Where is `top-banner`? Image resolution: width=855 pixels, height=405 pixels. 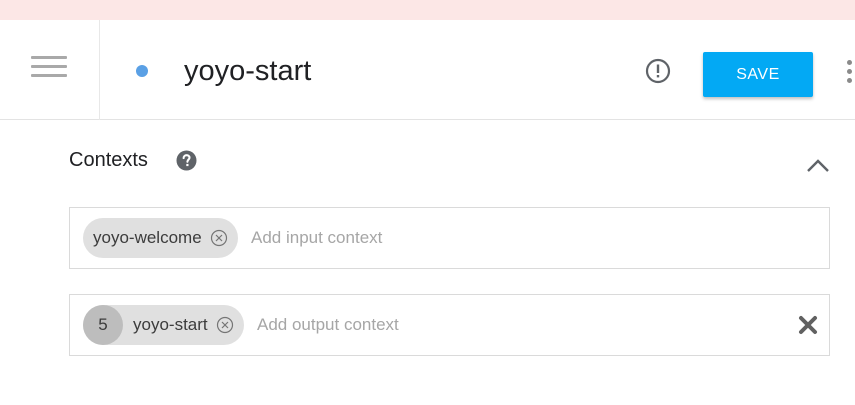
top-banner is located at coordinates (427, 10).